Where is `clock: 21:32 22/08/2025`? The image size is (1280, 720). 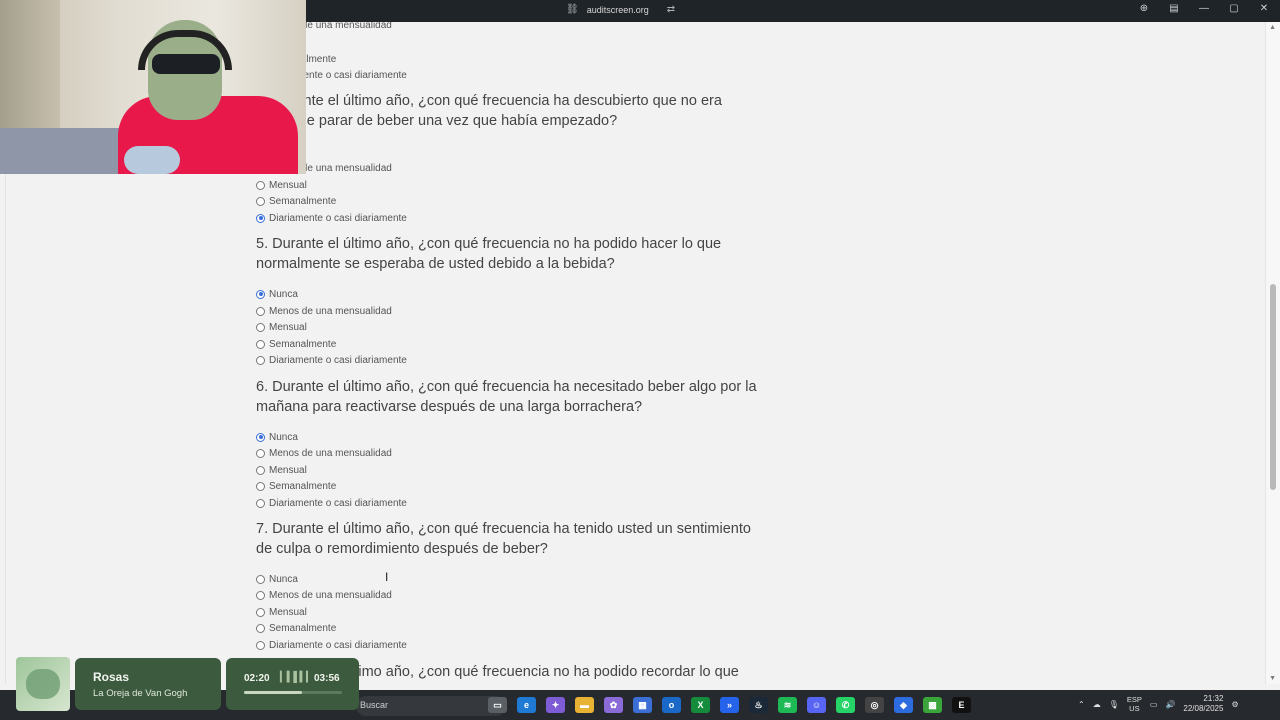 clock: 21:32 22/08/2025 is located at coordinates (1203, 704).